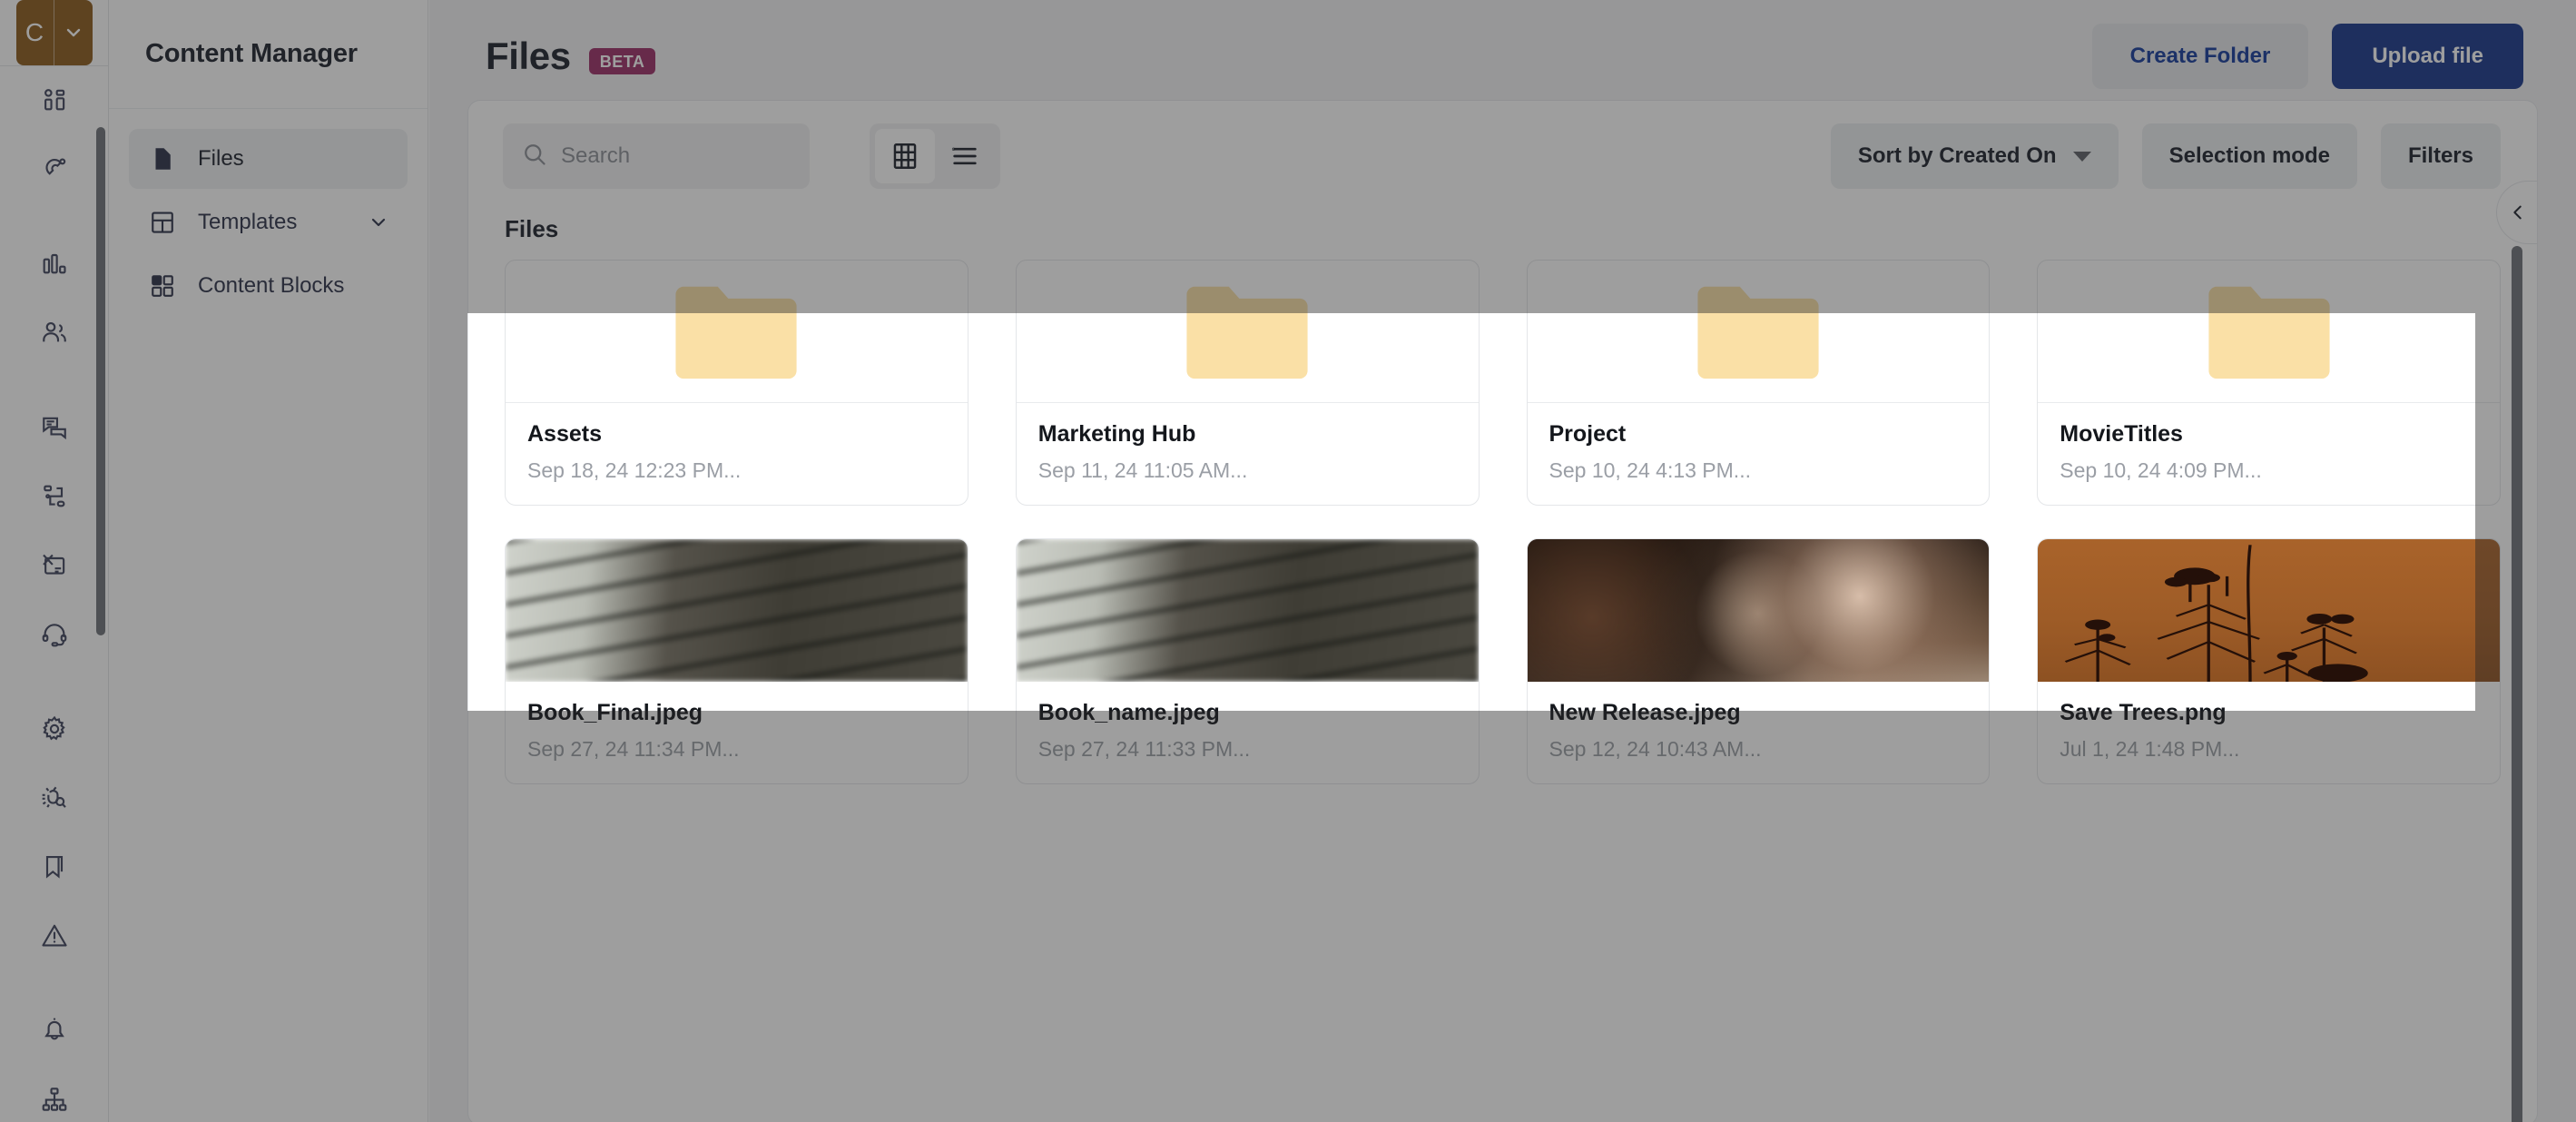  Describe the element at coordinates (534, 156) in the screenshot. I see `search-icon` at that location.